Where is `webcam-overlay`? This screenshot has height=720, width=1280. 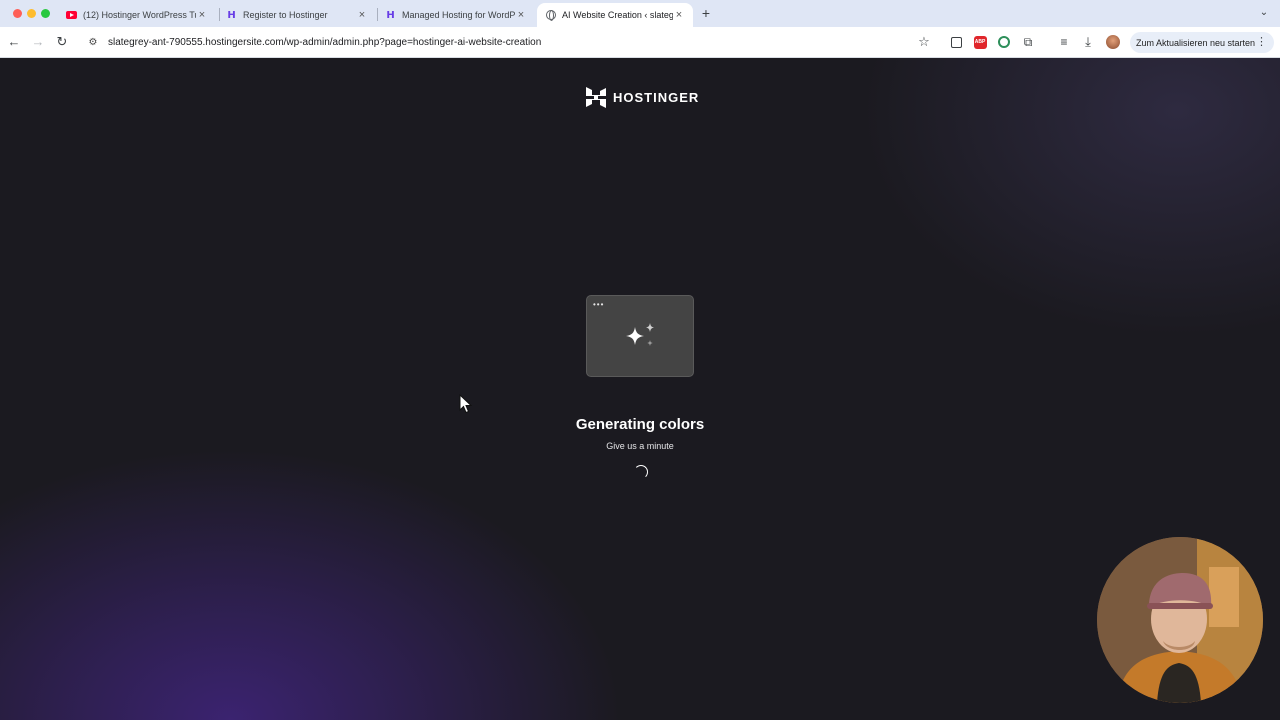
webcam-overlay is located at coordinates (1180, 620).